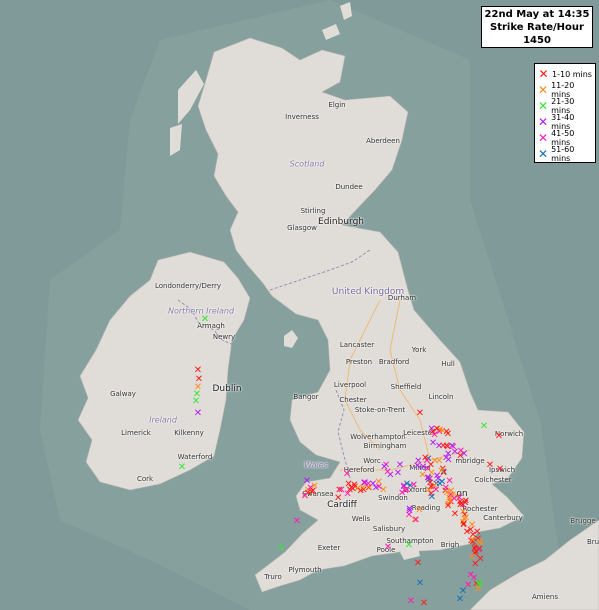 The height and width of the screenshot is (610, 599). What do you see at coordinates (313, 211) in the screenshot?
I see `place-stirling: Stirling` at bounding box center [313, 211].